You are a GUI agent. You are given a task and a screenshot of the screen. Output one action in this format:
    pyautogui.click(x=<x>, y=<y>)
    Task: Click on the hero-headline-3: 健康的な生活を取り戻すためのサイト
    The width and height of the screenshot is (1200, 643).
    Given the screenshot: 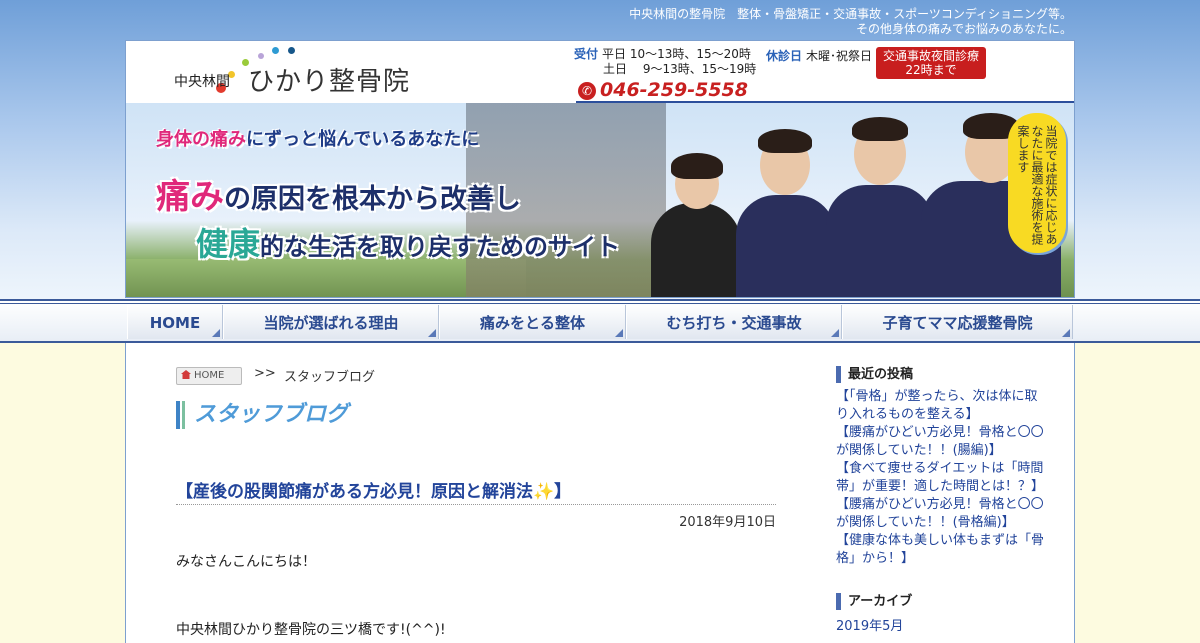 What is the action you would take?
    pyautogui.click(x=408, y=244)
    